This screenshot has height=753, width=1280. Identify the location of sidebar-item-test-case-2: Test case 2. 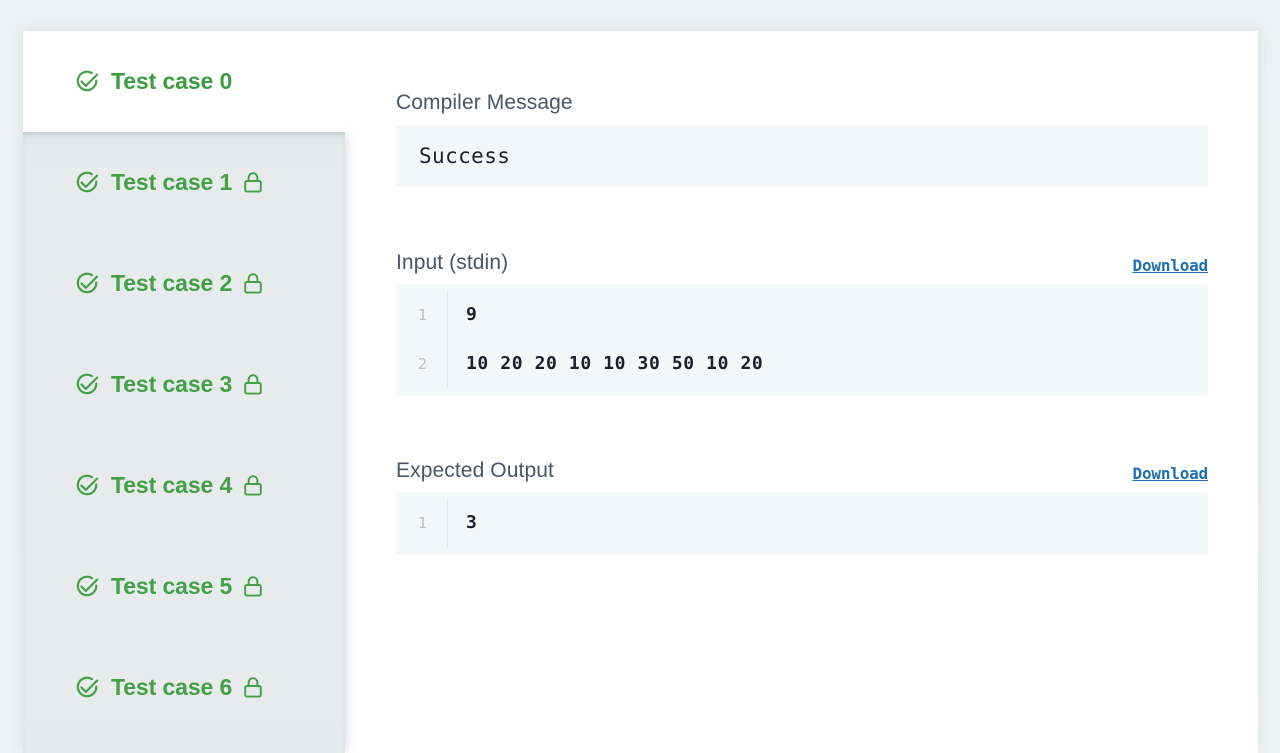
(184, 283).